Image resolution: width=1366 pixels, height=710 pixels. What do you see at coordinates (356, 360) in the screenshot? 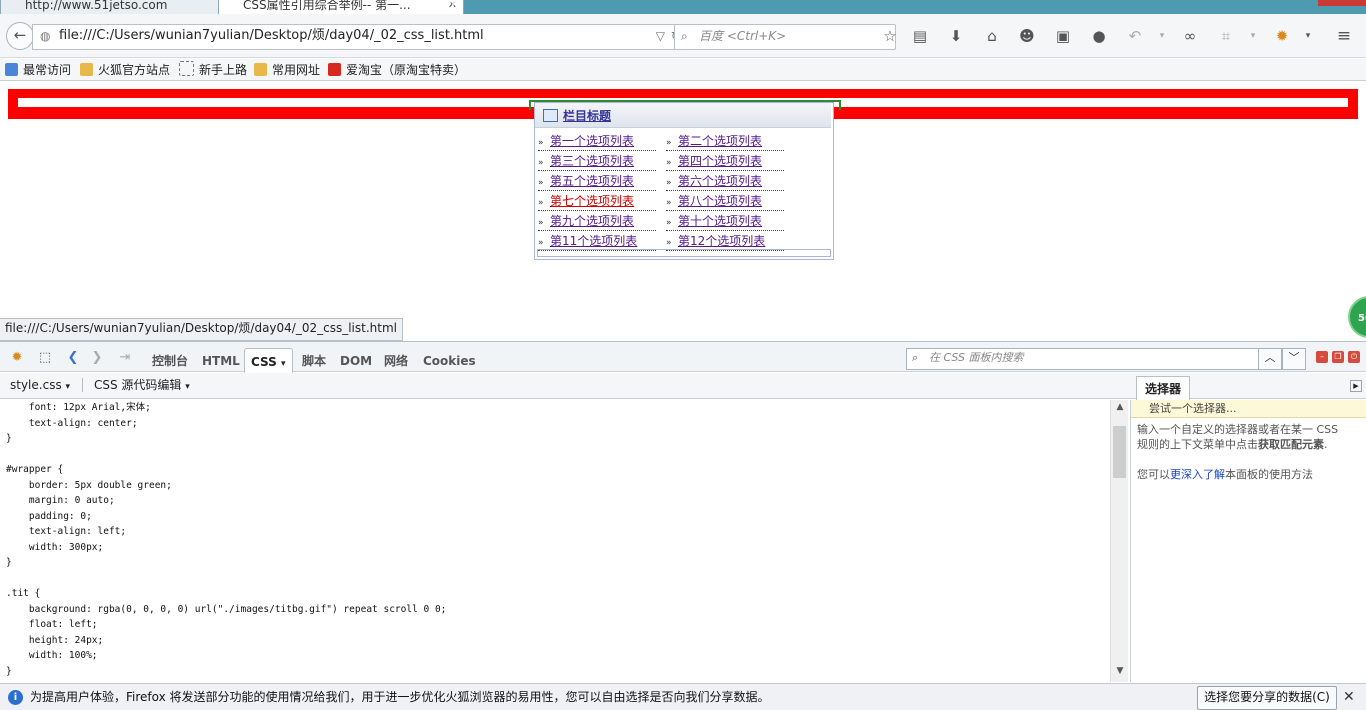
I see `tab-dom: DOM` at bounding box center [356, 360].